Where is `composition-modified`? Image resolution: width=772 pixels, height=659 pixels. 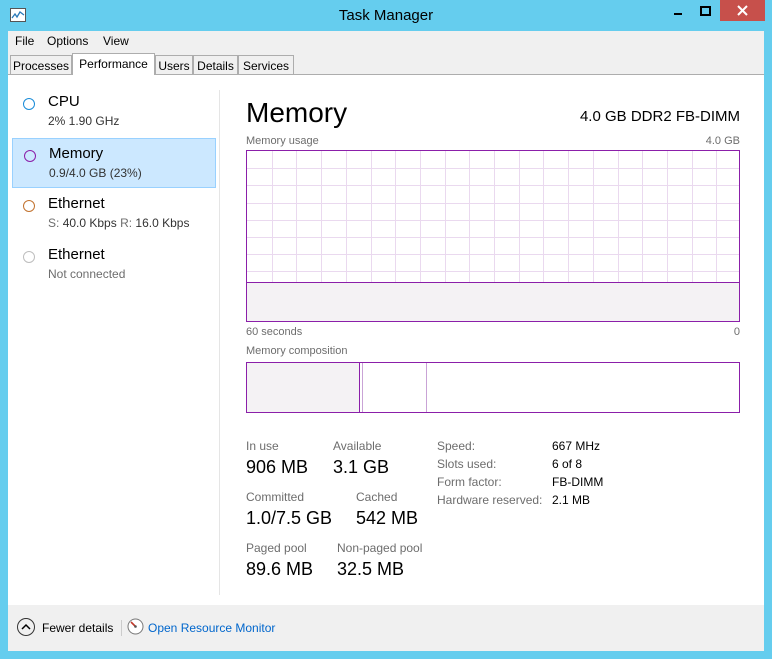
composition-modified is located at coordinates (362, 387).